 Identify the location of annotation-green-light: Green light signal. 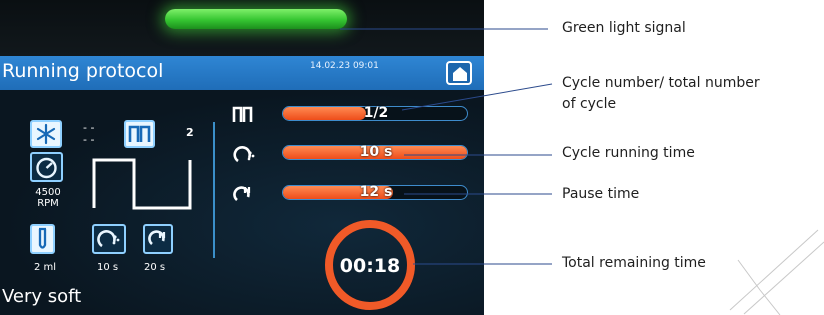
(624, 28).